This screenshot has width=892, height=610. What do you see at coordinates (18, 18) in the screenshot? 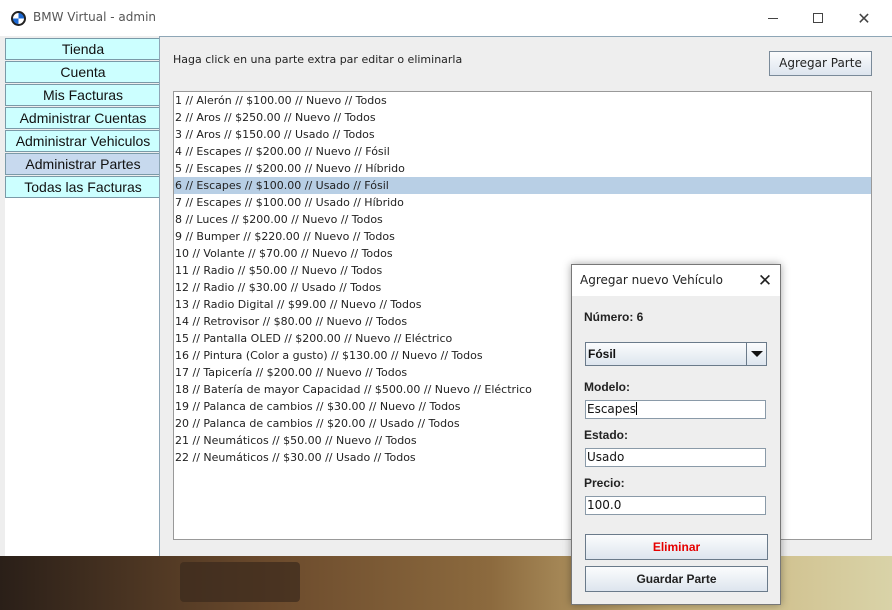
I see `bmw-logo-icon` at bounding box center [18, 18].